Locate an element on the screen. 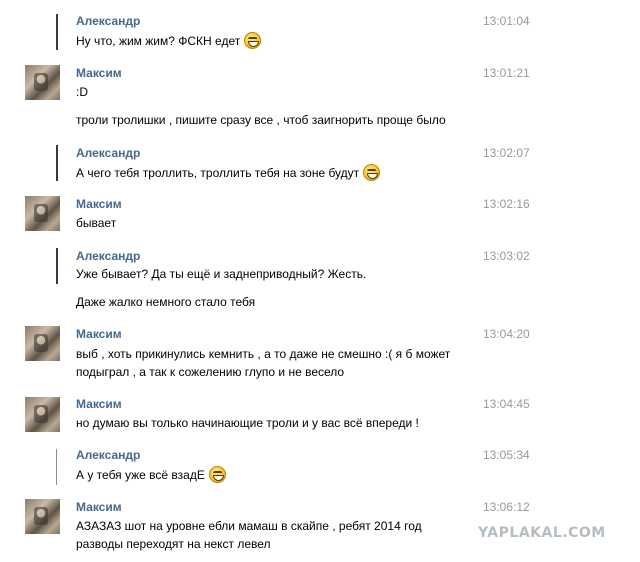 The image size is (640, 562). message-time: 13:02:16 is located at coordinates (506, 204).